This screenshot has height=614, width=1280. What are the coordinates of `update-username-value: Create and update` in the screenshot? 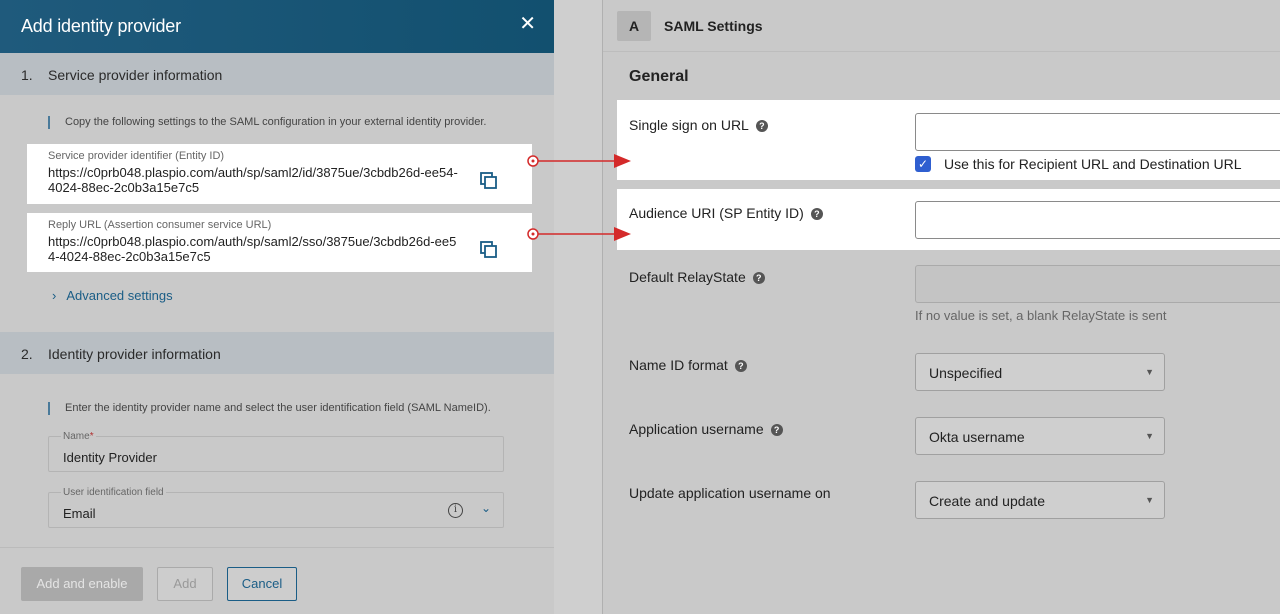 It's located at (987, 501).